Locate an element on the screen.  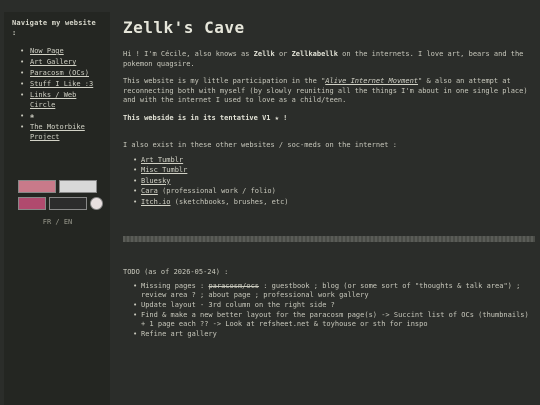
intro-text-b: or is located at coordinates (283, 54).